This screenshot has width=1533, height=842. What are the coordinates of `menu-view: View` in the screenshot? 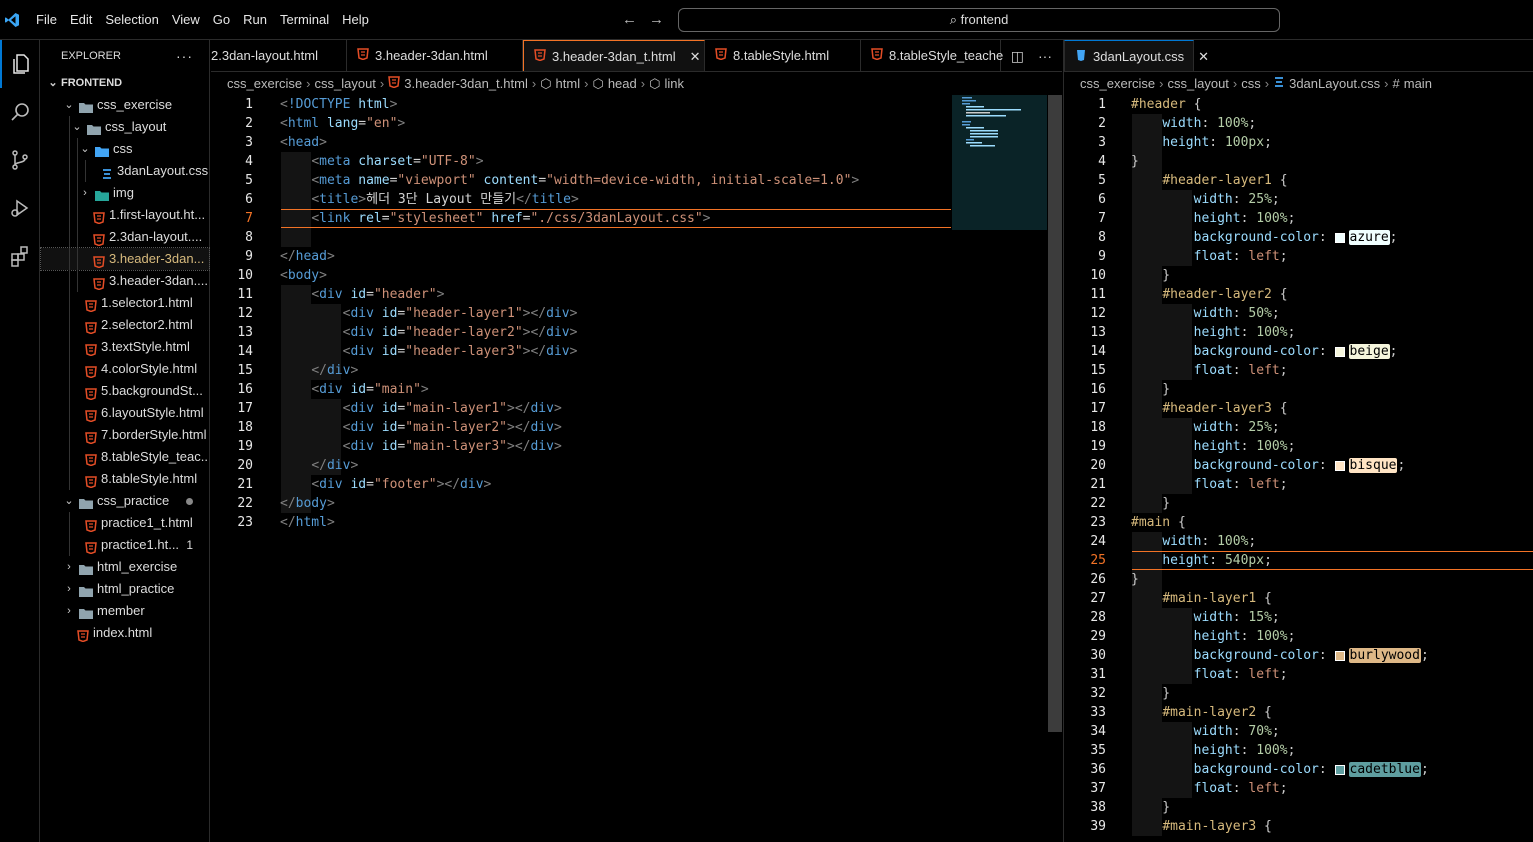 It's located at (186, 19).